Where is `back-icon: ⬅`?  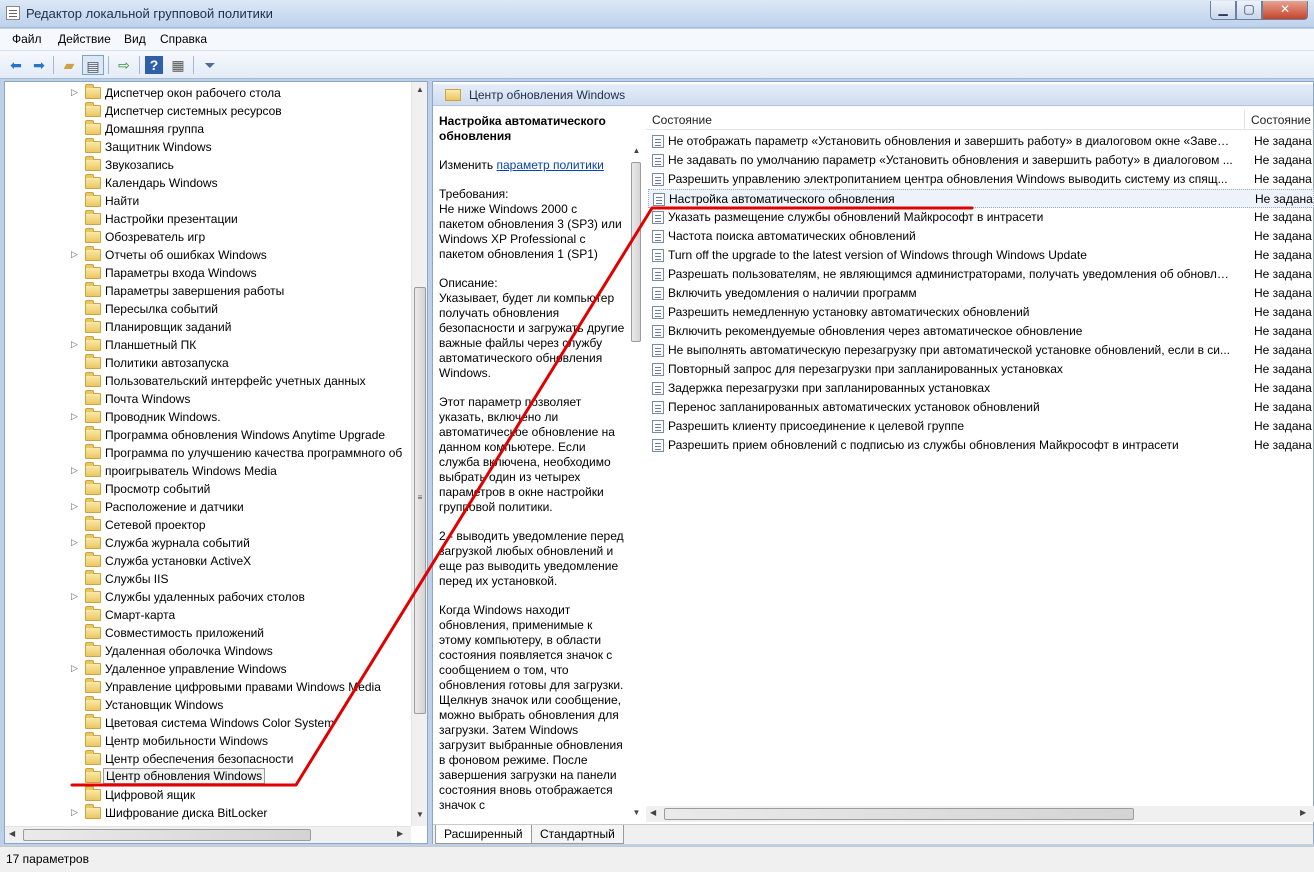
back-icon: ⬅ is located at coordinates (16, 65).